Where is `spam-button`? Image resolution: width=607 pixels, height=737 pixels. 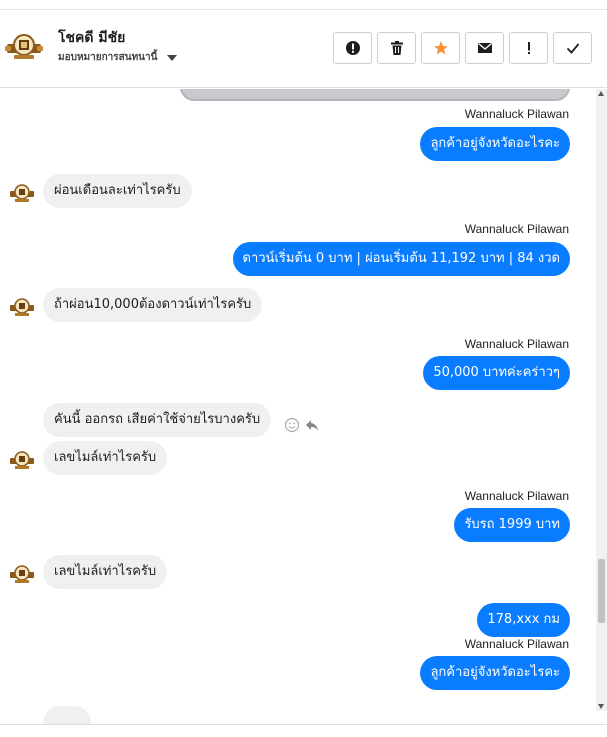
spam-button is located at coordinates (352, 48).